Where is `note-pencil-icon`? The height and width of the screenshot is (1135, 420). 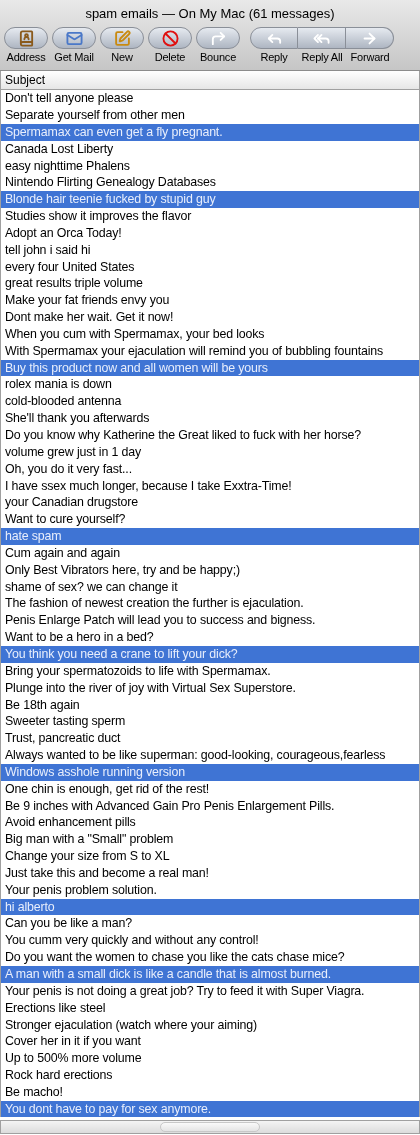
note-pencil-icon is located at coordinates (122, 38).